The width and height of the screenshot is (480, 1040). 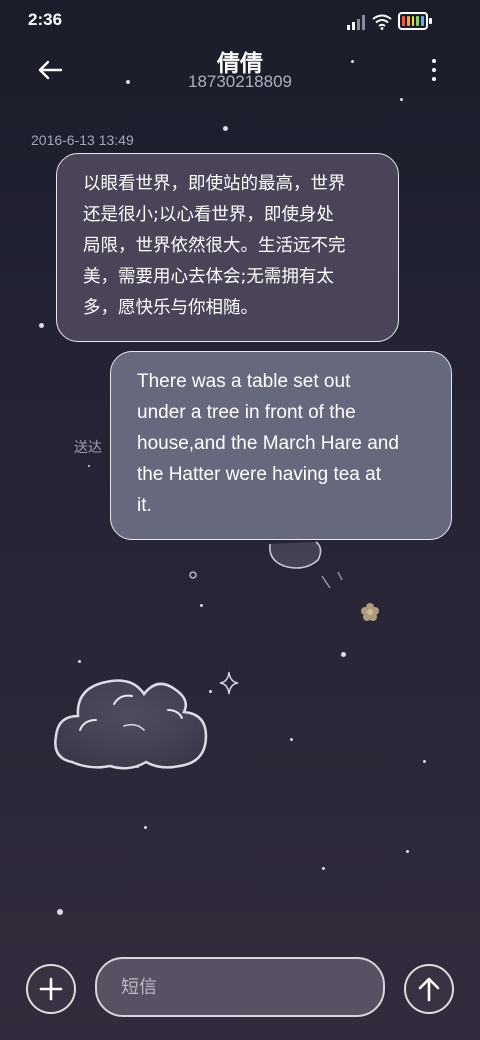 What do you see at coordinates (214, 246) in the screenshot?
I see `message-line: 局限，世界依然很大。生活远不完` at bounding box center [214, 246].